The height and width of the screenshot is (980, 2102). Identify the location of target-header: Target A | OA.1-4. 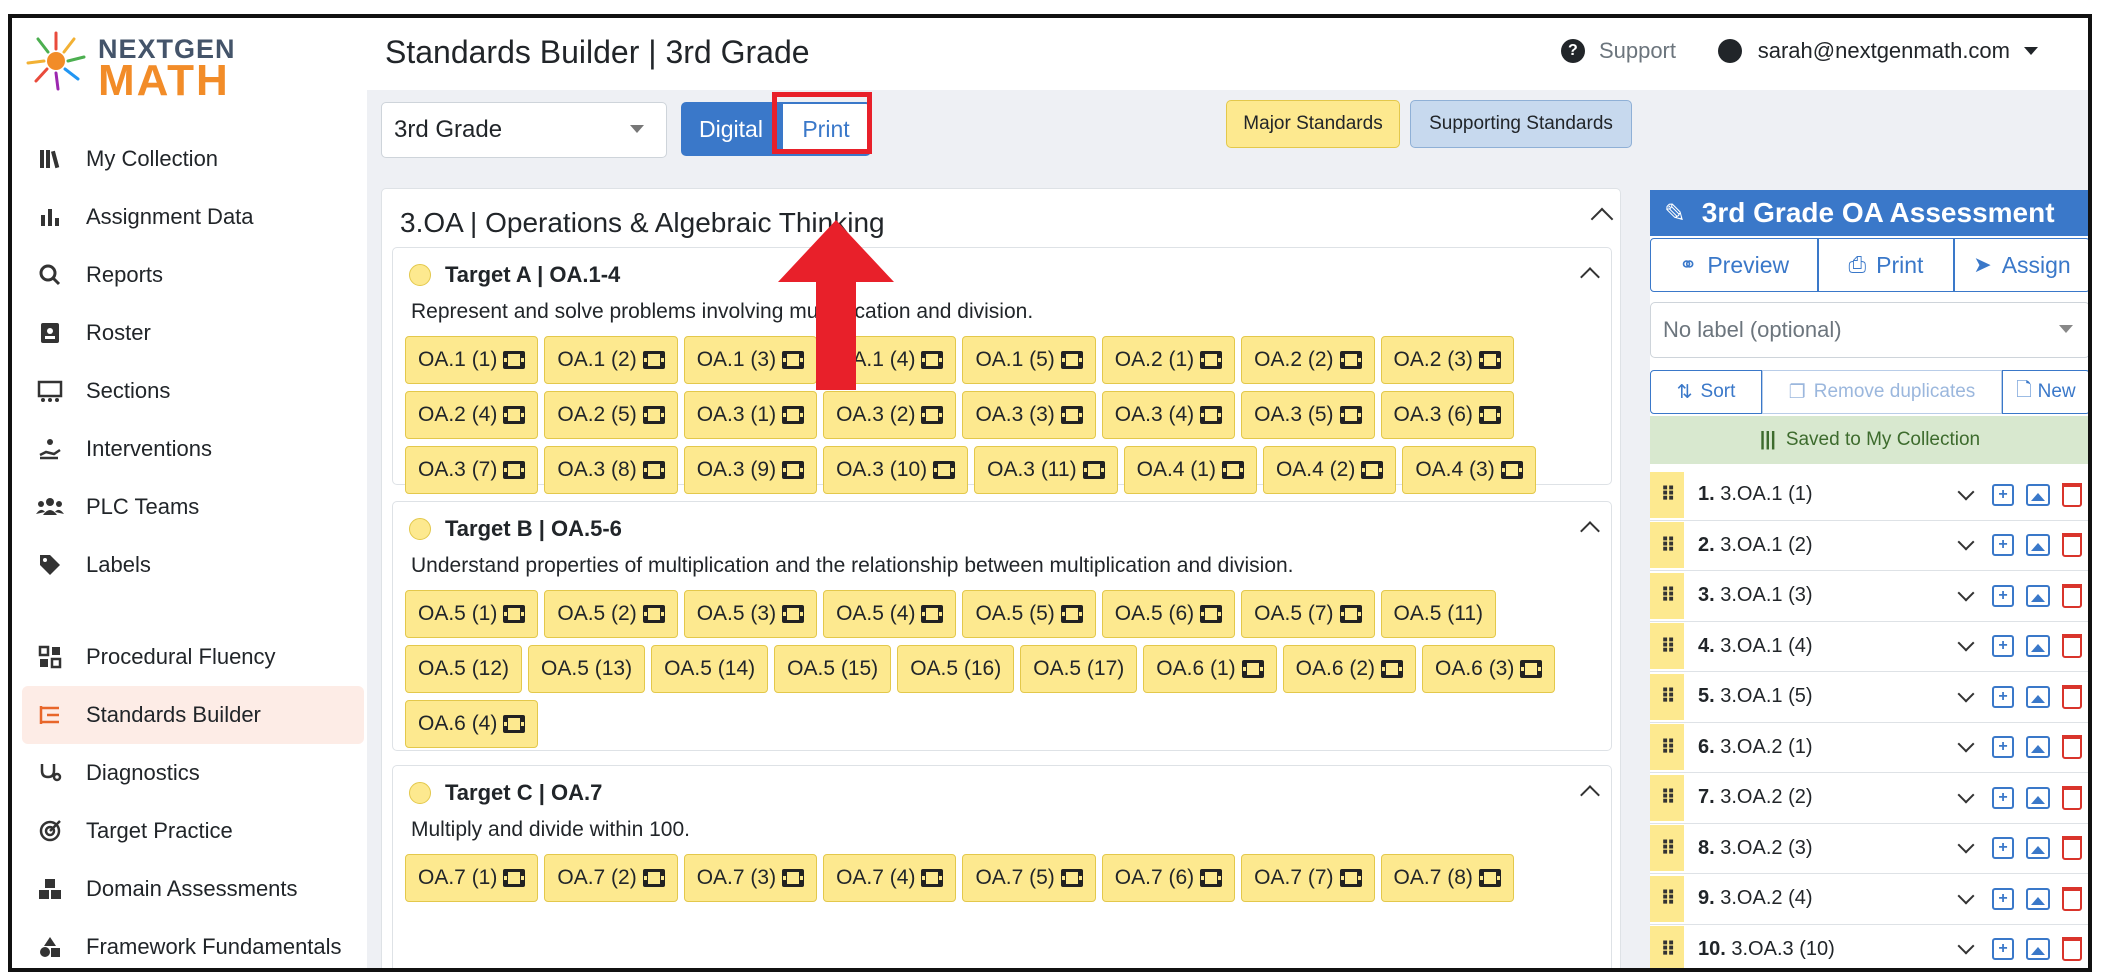
(514, 275).